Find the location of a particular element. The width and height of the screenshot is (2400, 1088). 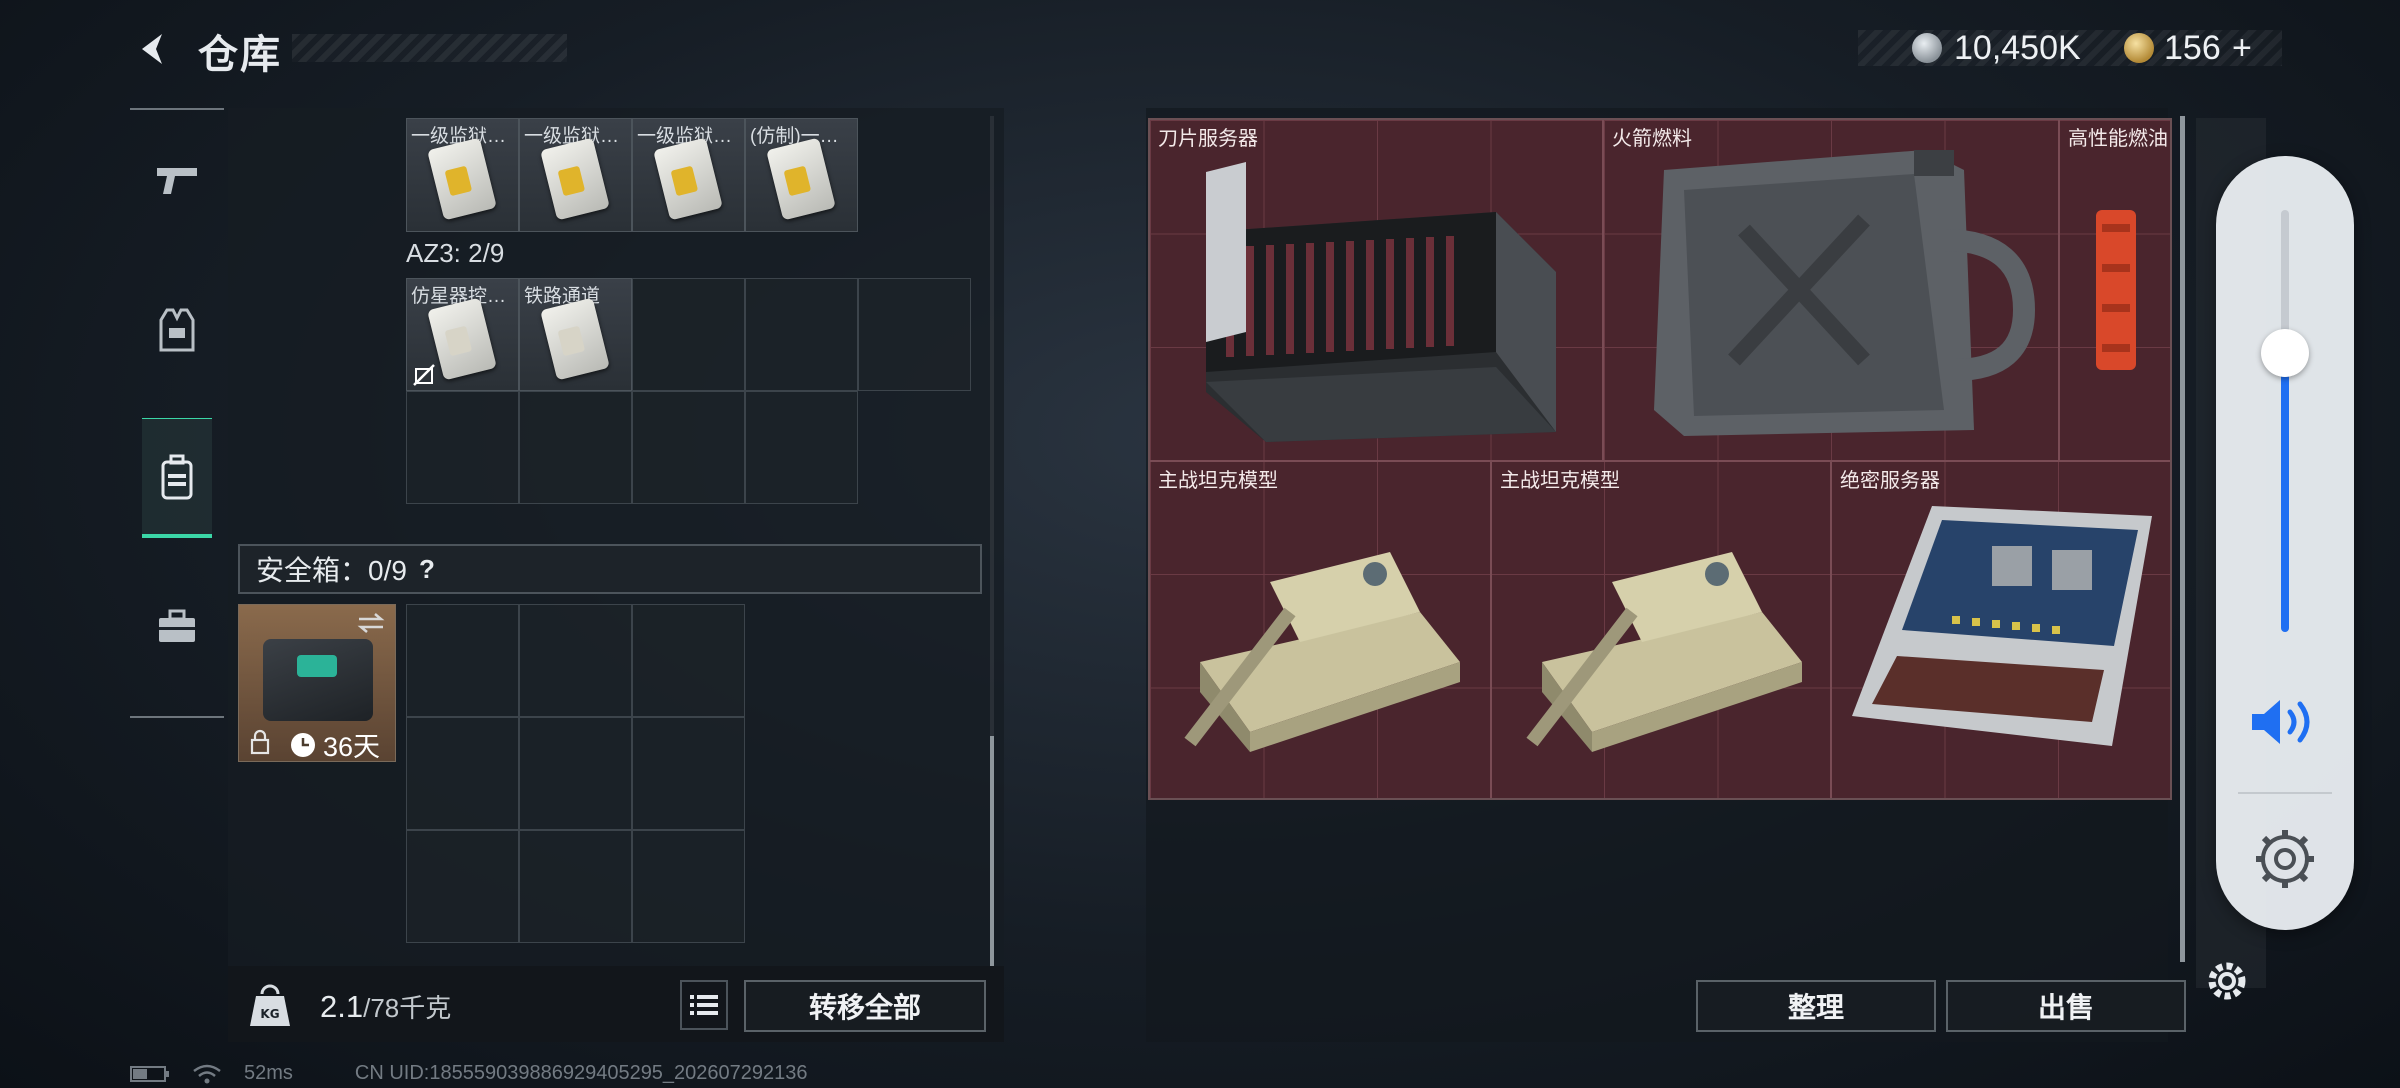

back-arrow-icon is located at coordinates (152, 49).